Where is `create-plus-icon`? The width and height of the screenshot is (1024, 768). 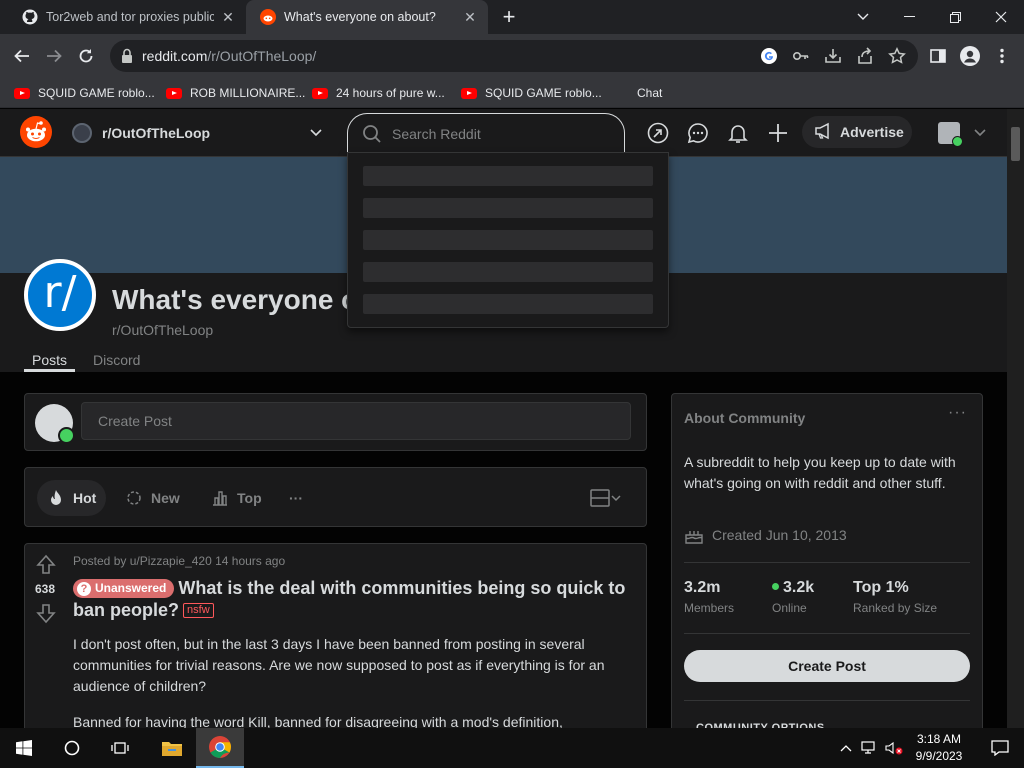
create-plus-icon is located at coordinates (778, 133).